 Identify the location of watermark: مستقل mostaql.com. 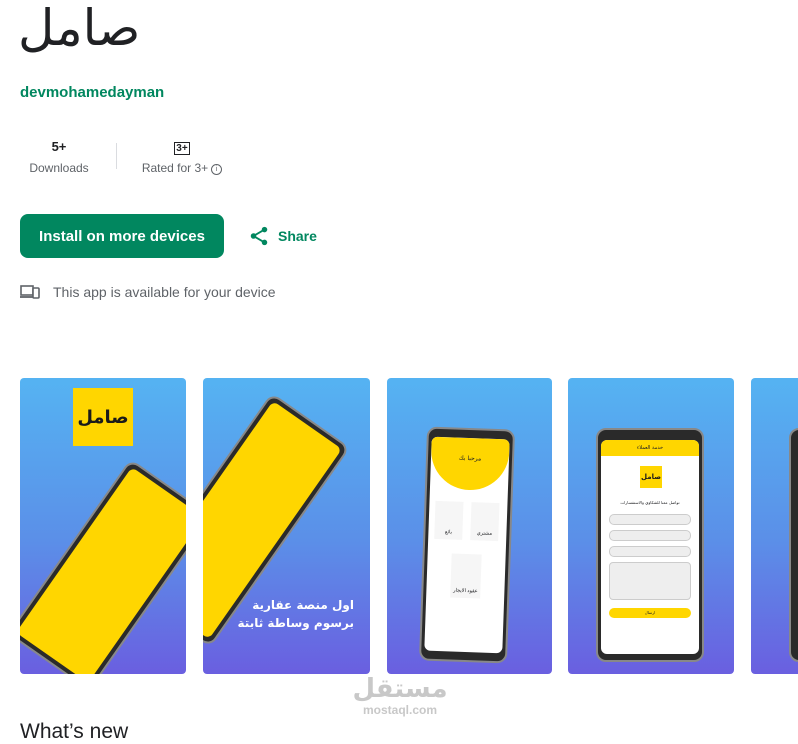
(400, 695).